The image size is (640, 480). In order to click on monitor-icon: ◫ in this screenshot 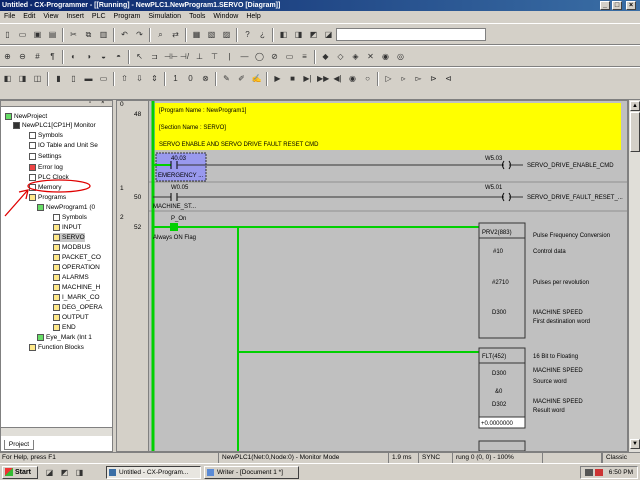, I will do `click(37, 78)`.